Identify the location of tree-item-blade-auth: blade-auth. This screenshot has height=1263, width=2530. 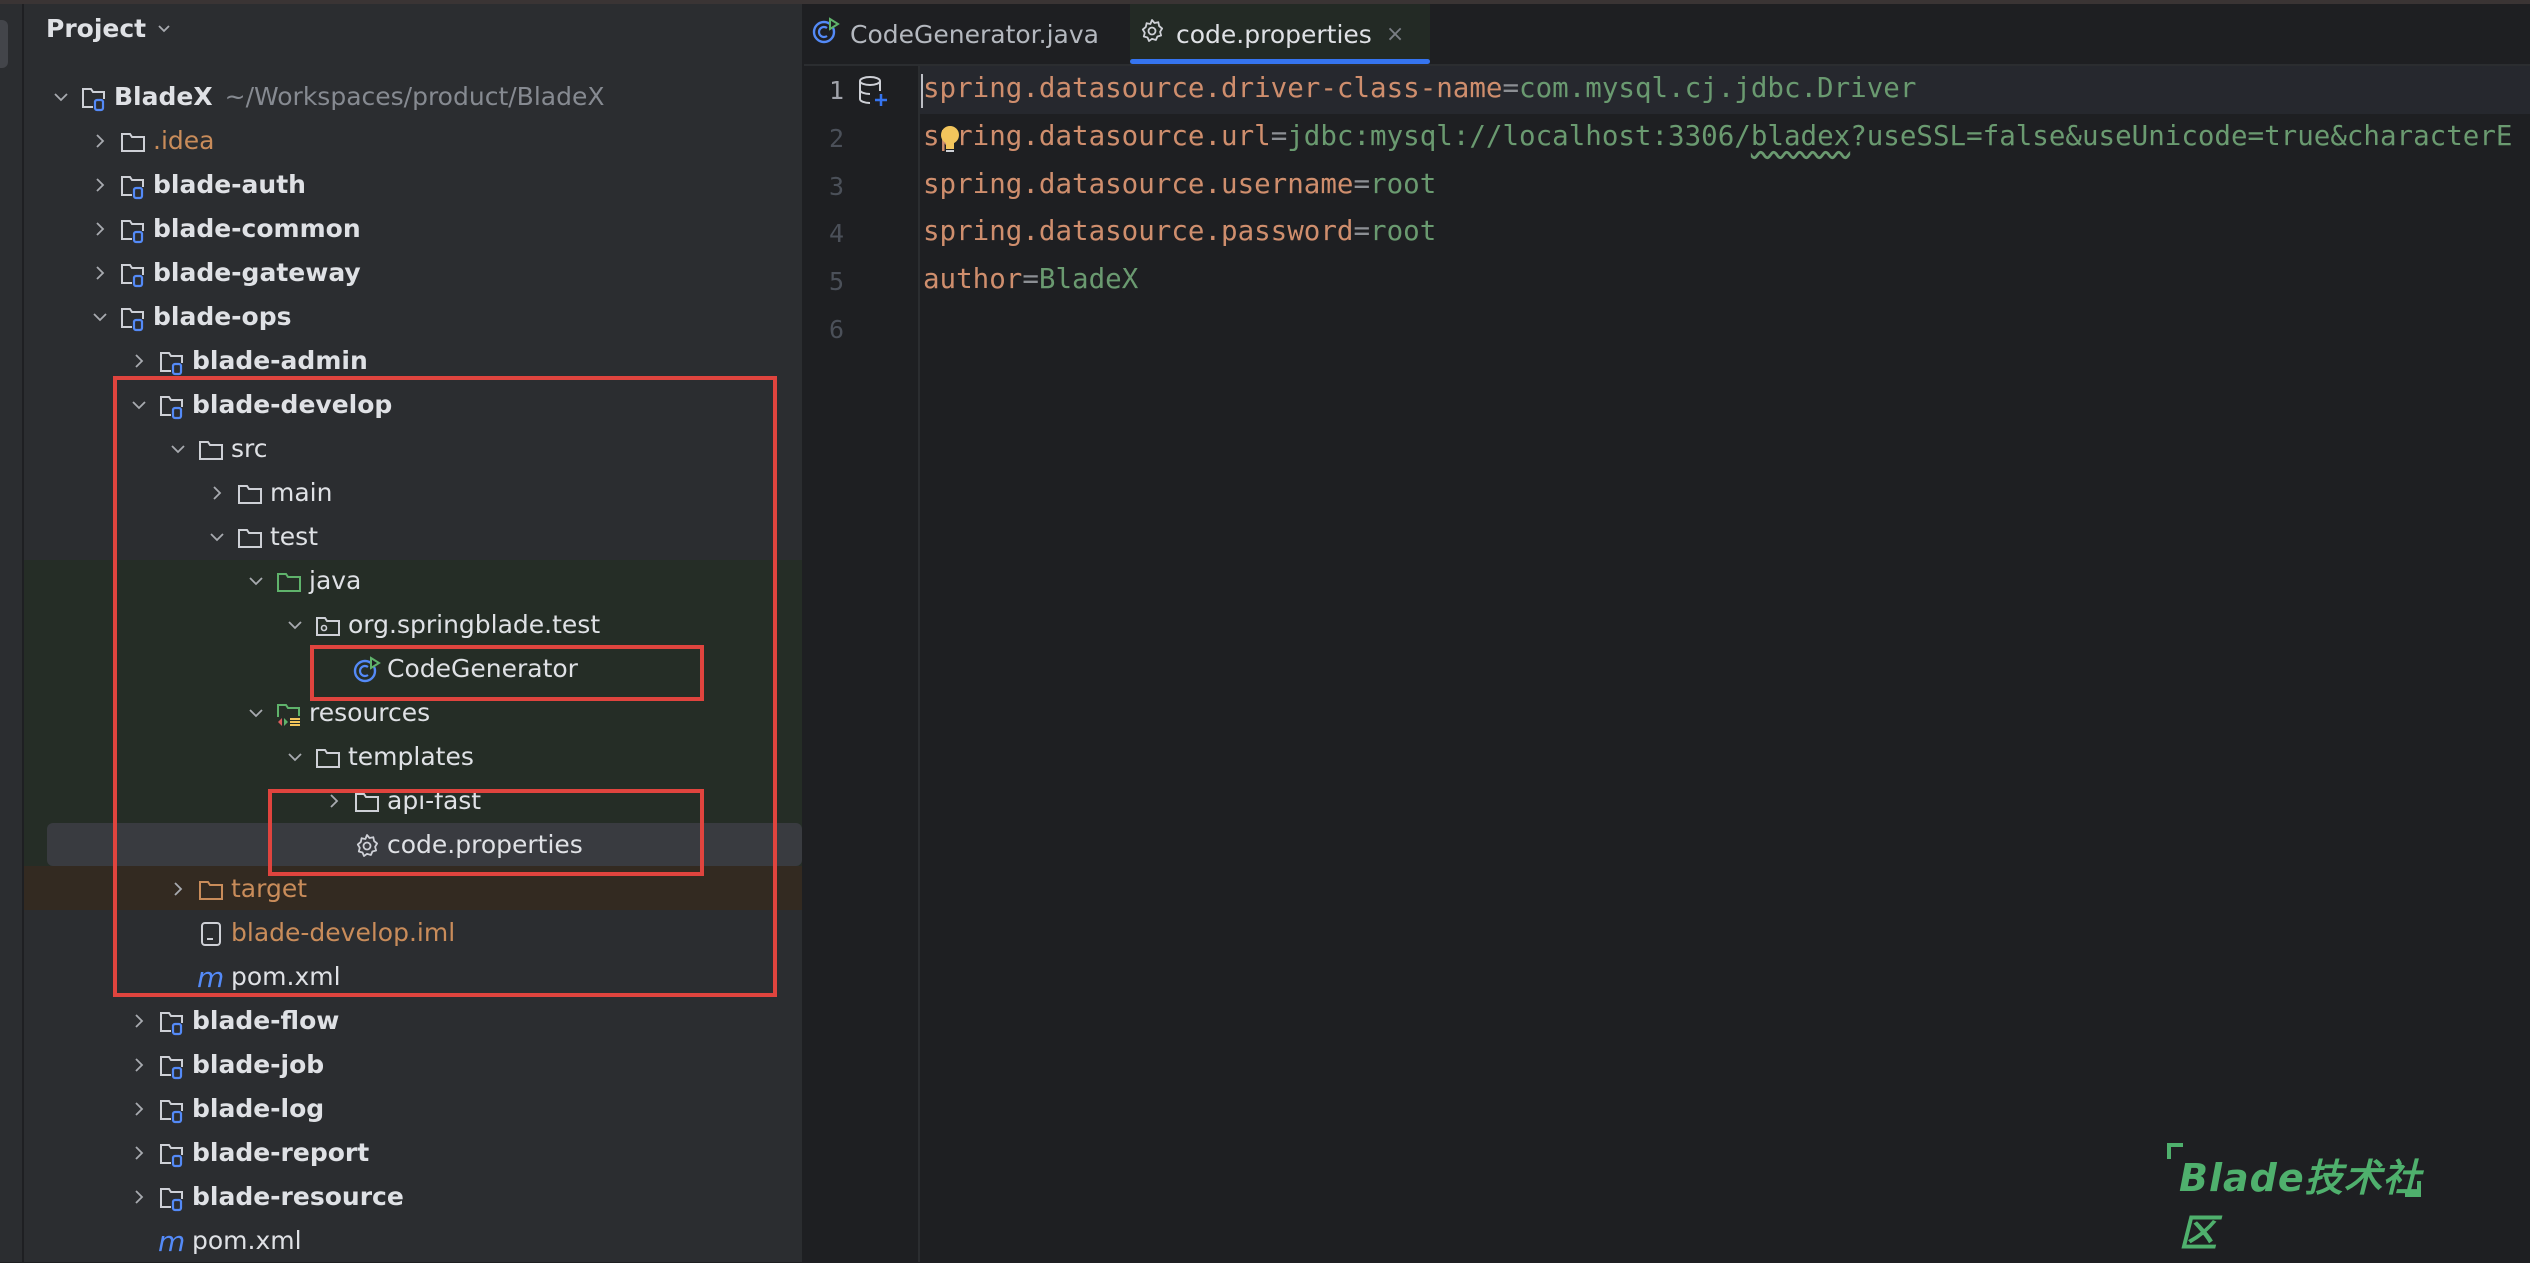
(413, 185).